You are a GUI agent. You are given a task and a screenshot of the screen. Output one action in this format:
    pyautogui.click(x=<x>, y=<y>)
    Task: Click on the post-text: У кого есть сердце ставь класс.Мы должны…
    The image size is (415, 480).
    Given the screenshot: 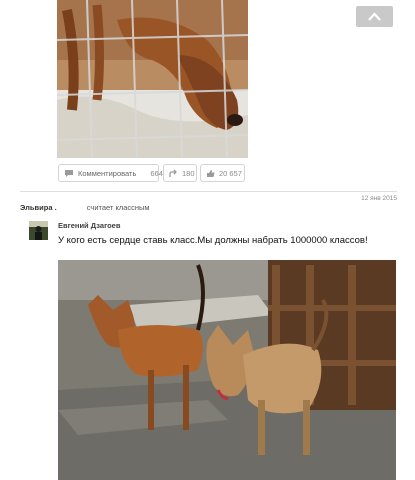 What is the action you would take?
    pyautogui.click(x=213, y=240)
    